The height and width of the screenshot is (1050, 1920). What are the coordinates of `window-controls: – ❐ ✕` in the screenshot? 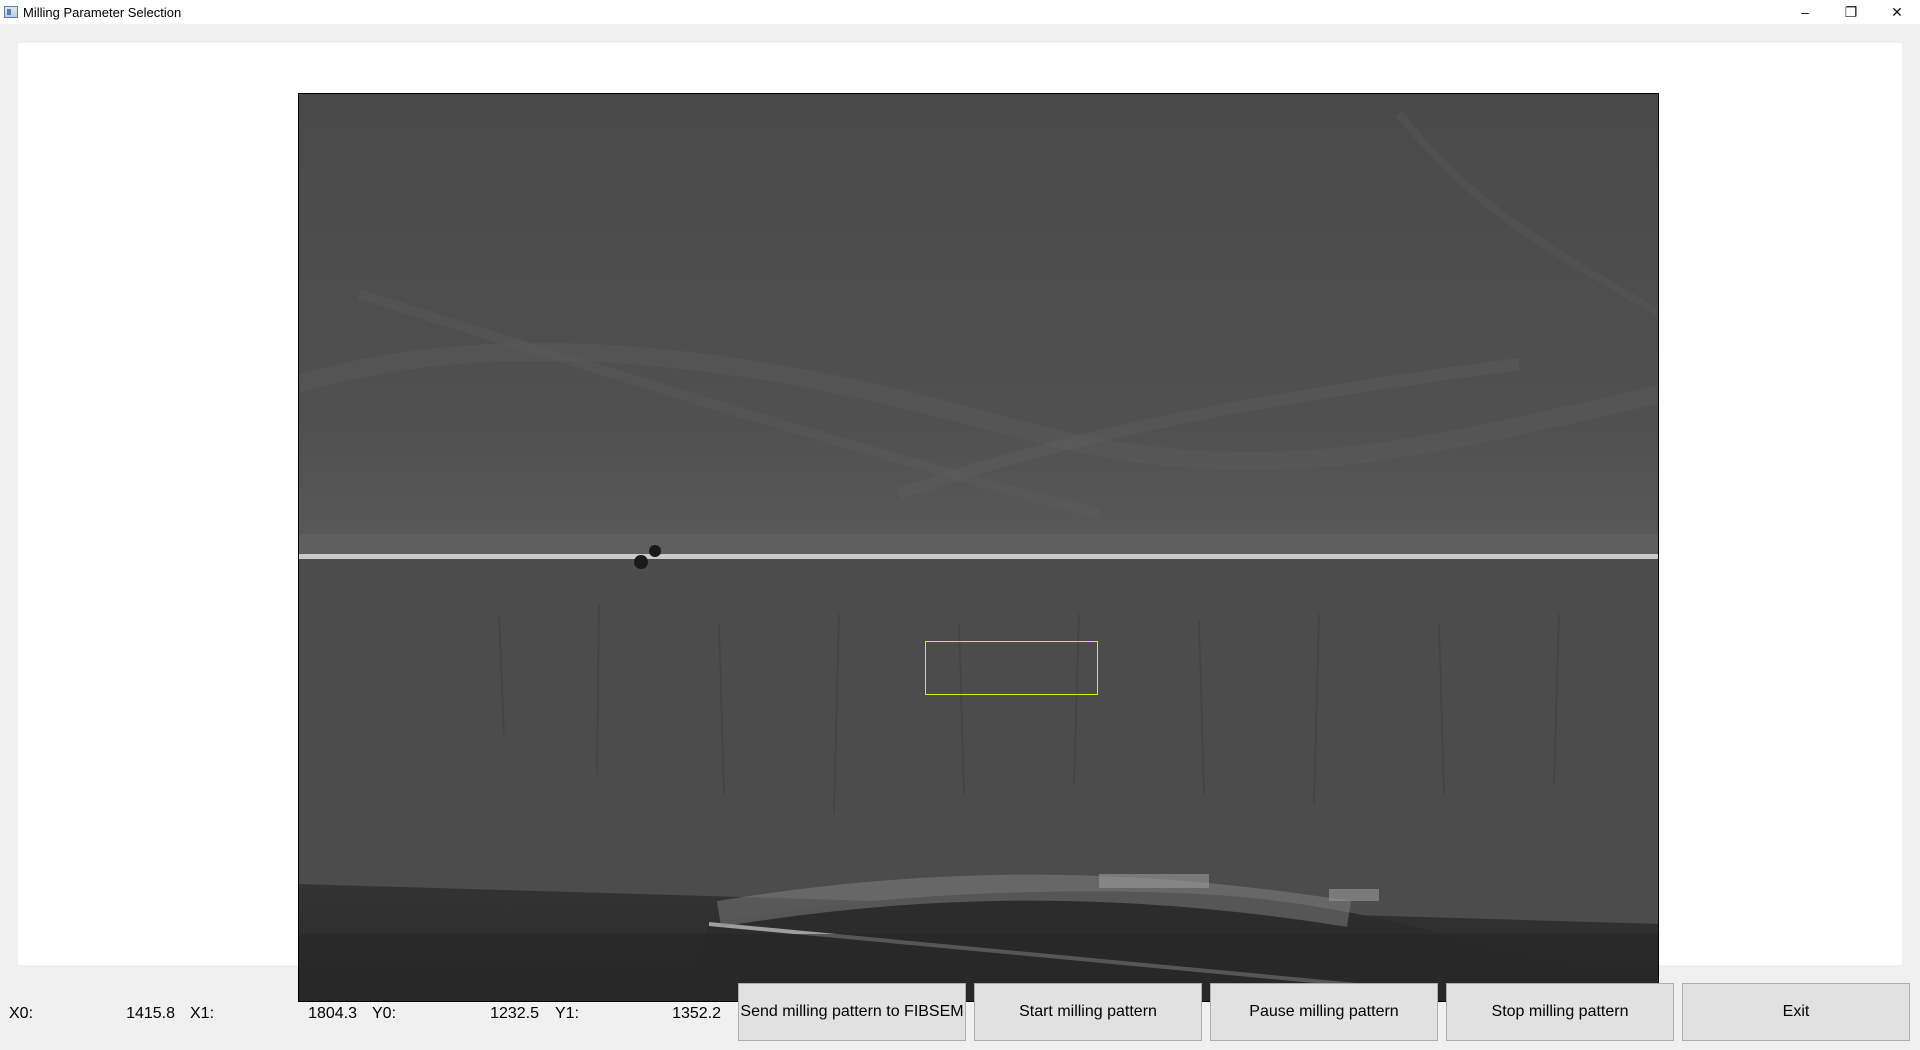 It's located at (1851, 12).